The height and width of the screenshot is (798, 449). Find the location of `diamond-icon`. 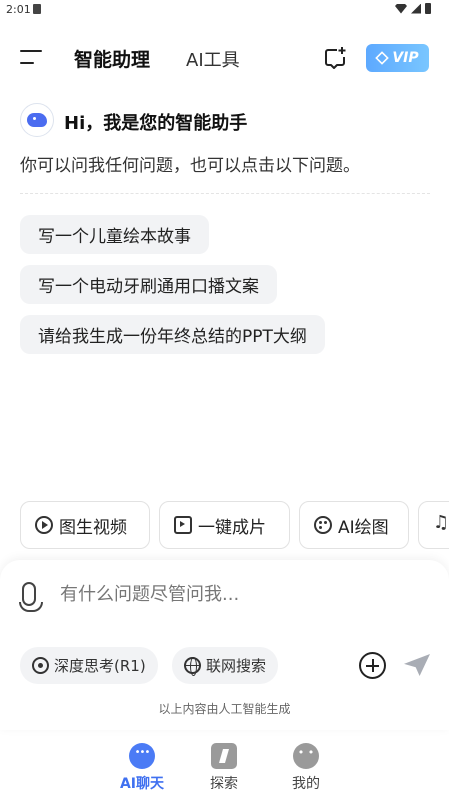

diamond-icon is located at coordinates (382, 58).